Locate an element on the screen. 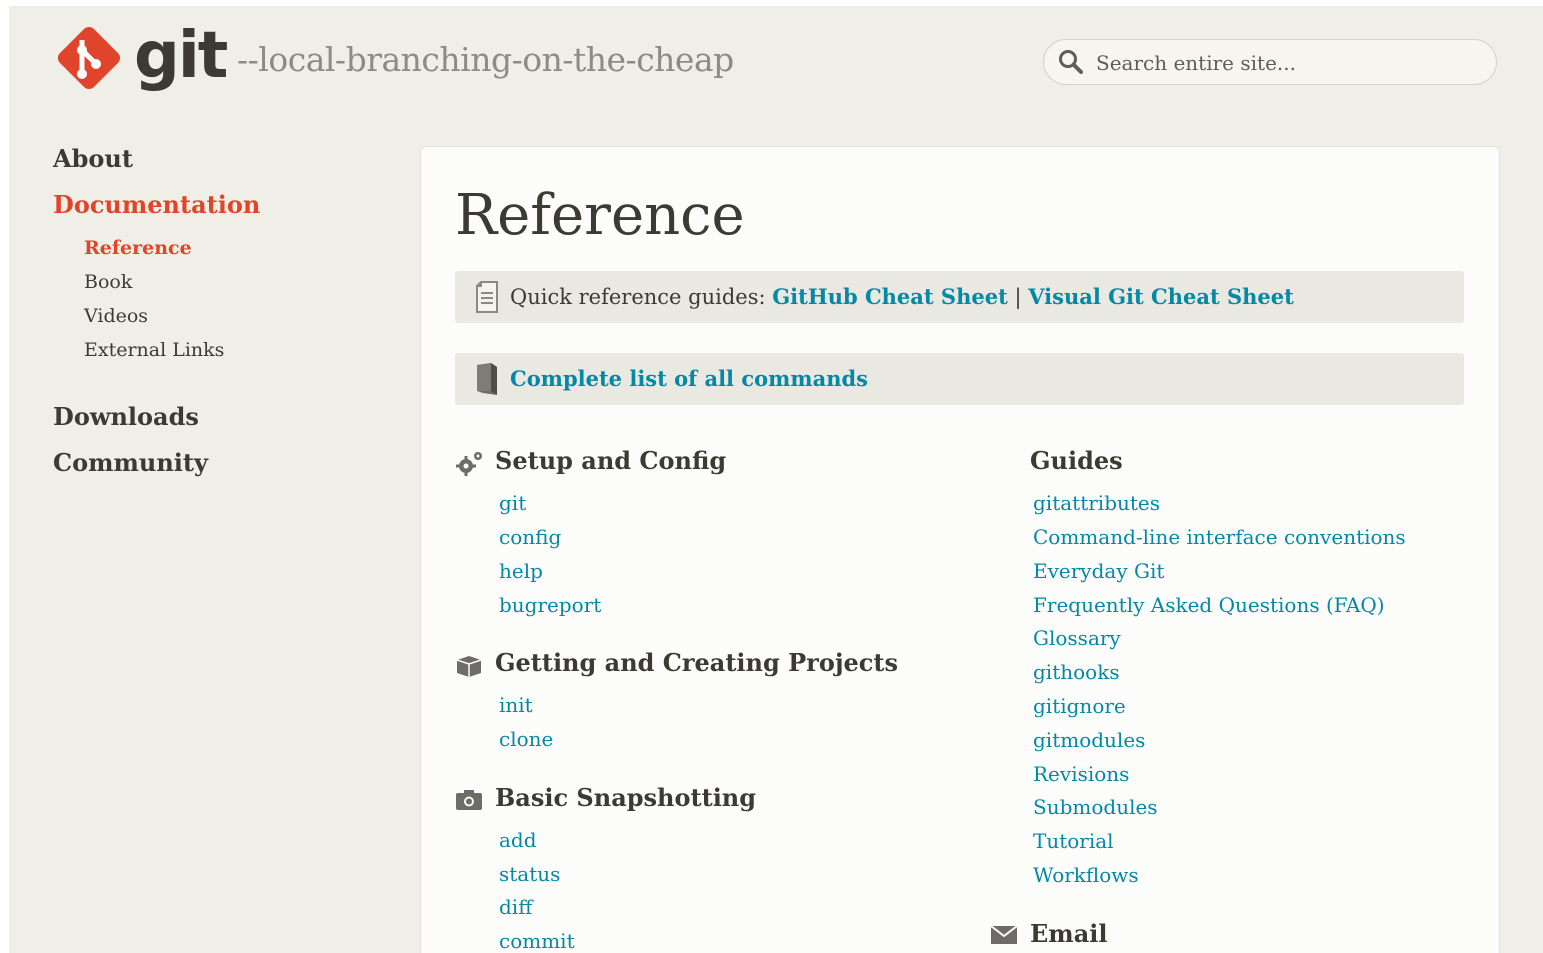 This screenshot has width=1543, height=953. command-link-bugreport: bugreport is located at coordinates (550, 605).